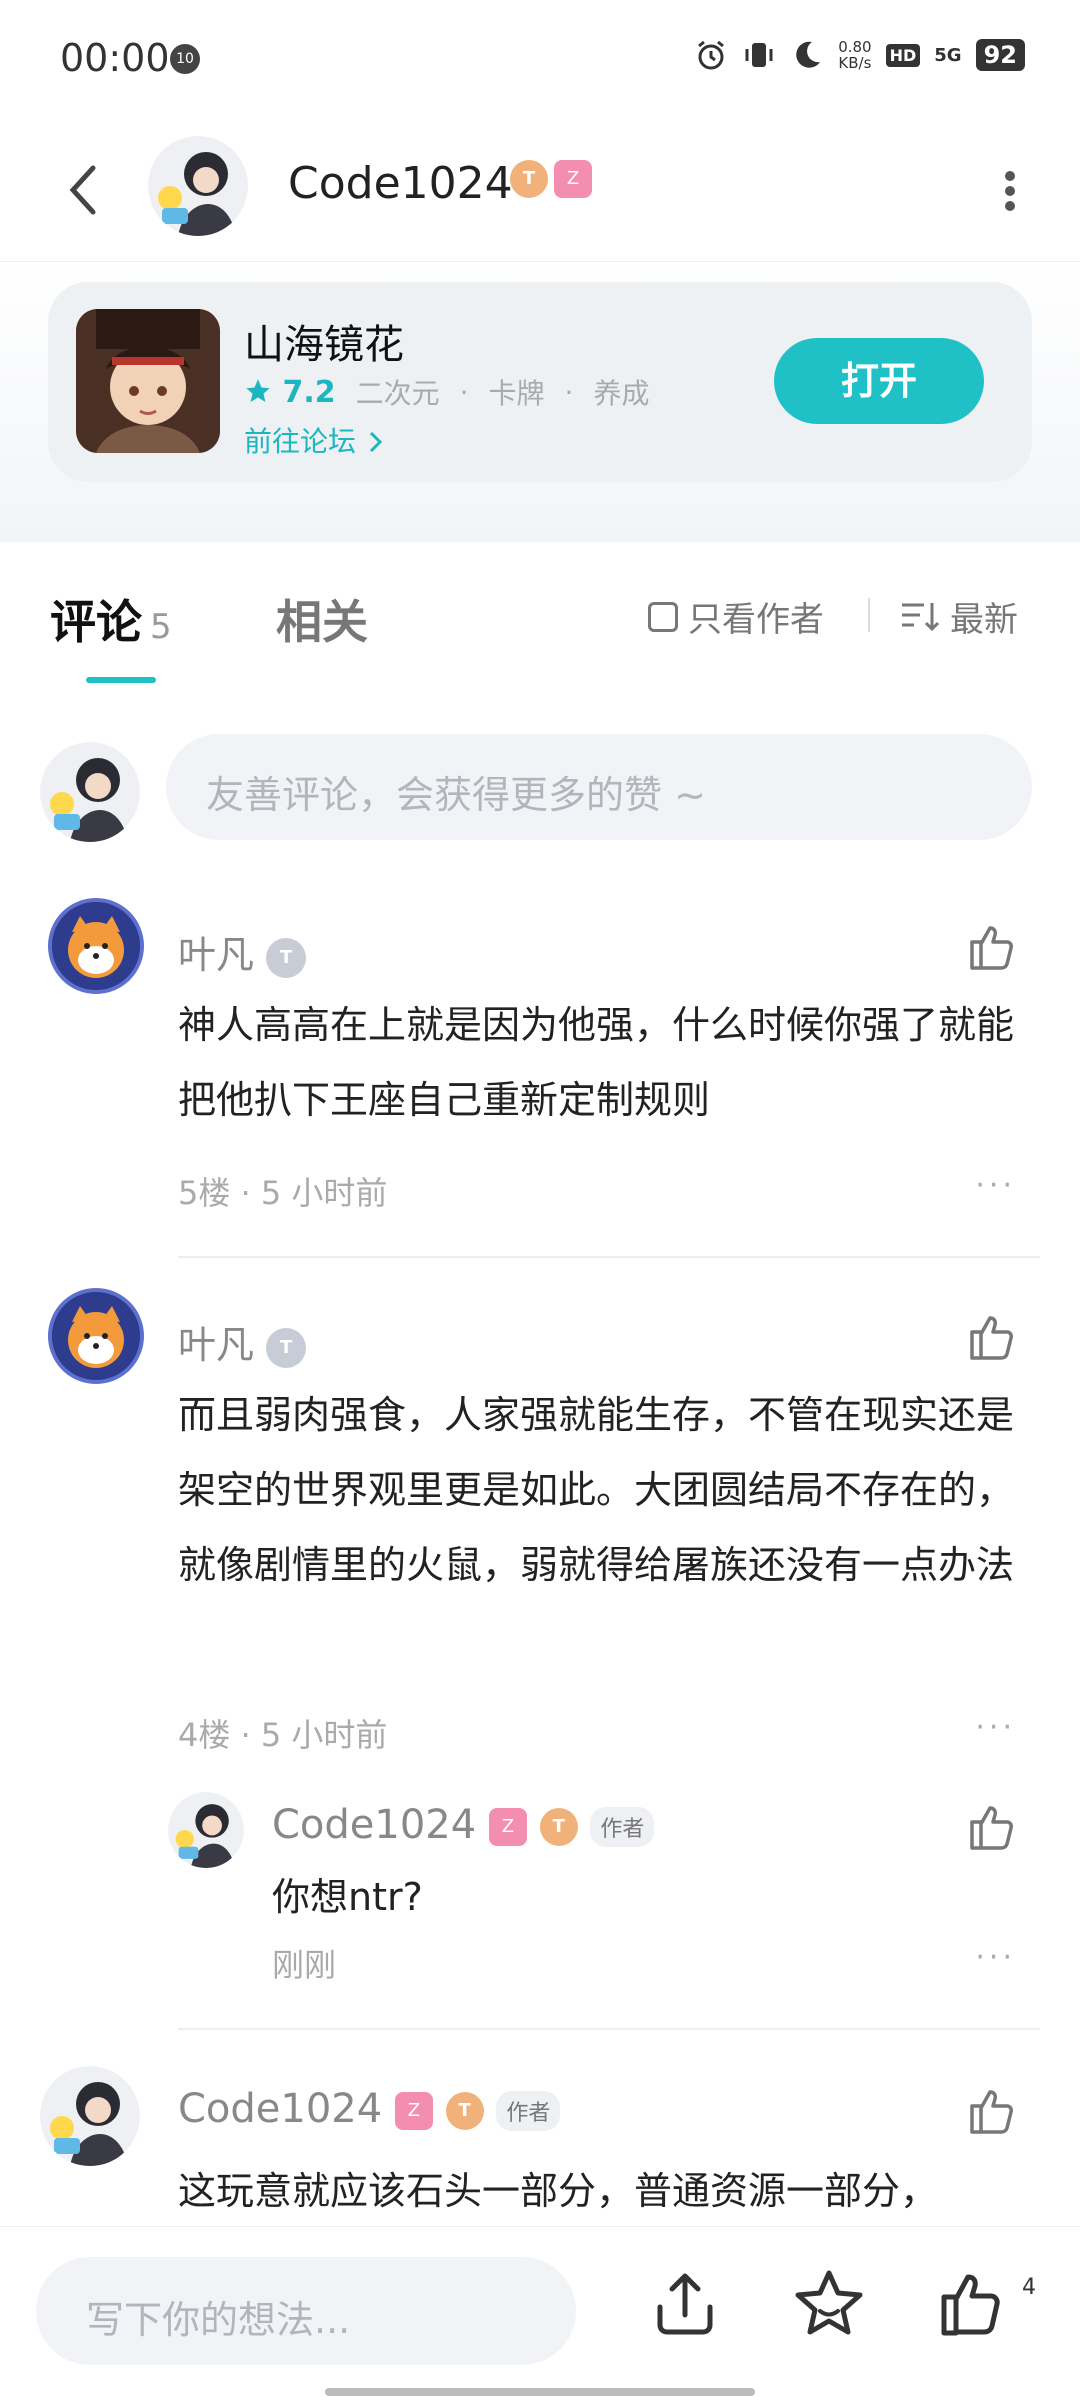 The width and height of the screenshot is (1080, 2400). What do you see at coordinates (121, 680) in the screenshot?
I see `active-tab-indicator` at bounding box center [121, 680].